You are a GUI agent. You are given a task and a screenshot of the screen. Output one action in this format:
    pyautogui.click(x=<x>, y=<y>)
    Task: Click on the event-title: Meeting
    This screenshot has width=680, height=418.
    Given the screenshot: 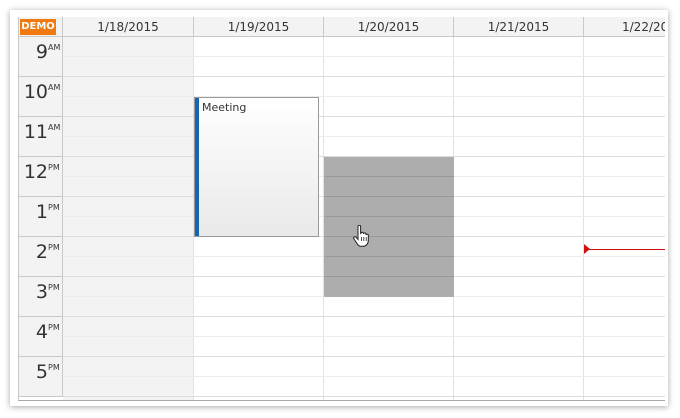 What is the action you would take?
    pyautogui.click(x=224, y=107)
    